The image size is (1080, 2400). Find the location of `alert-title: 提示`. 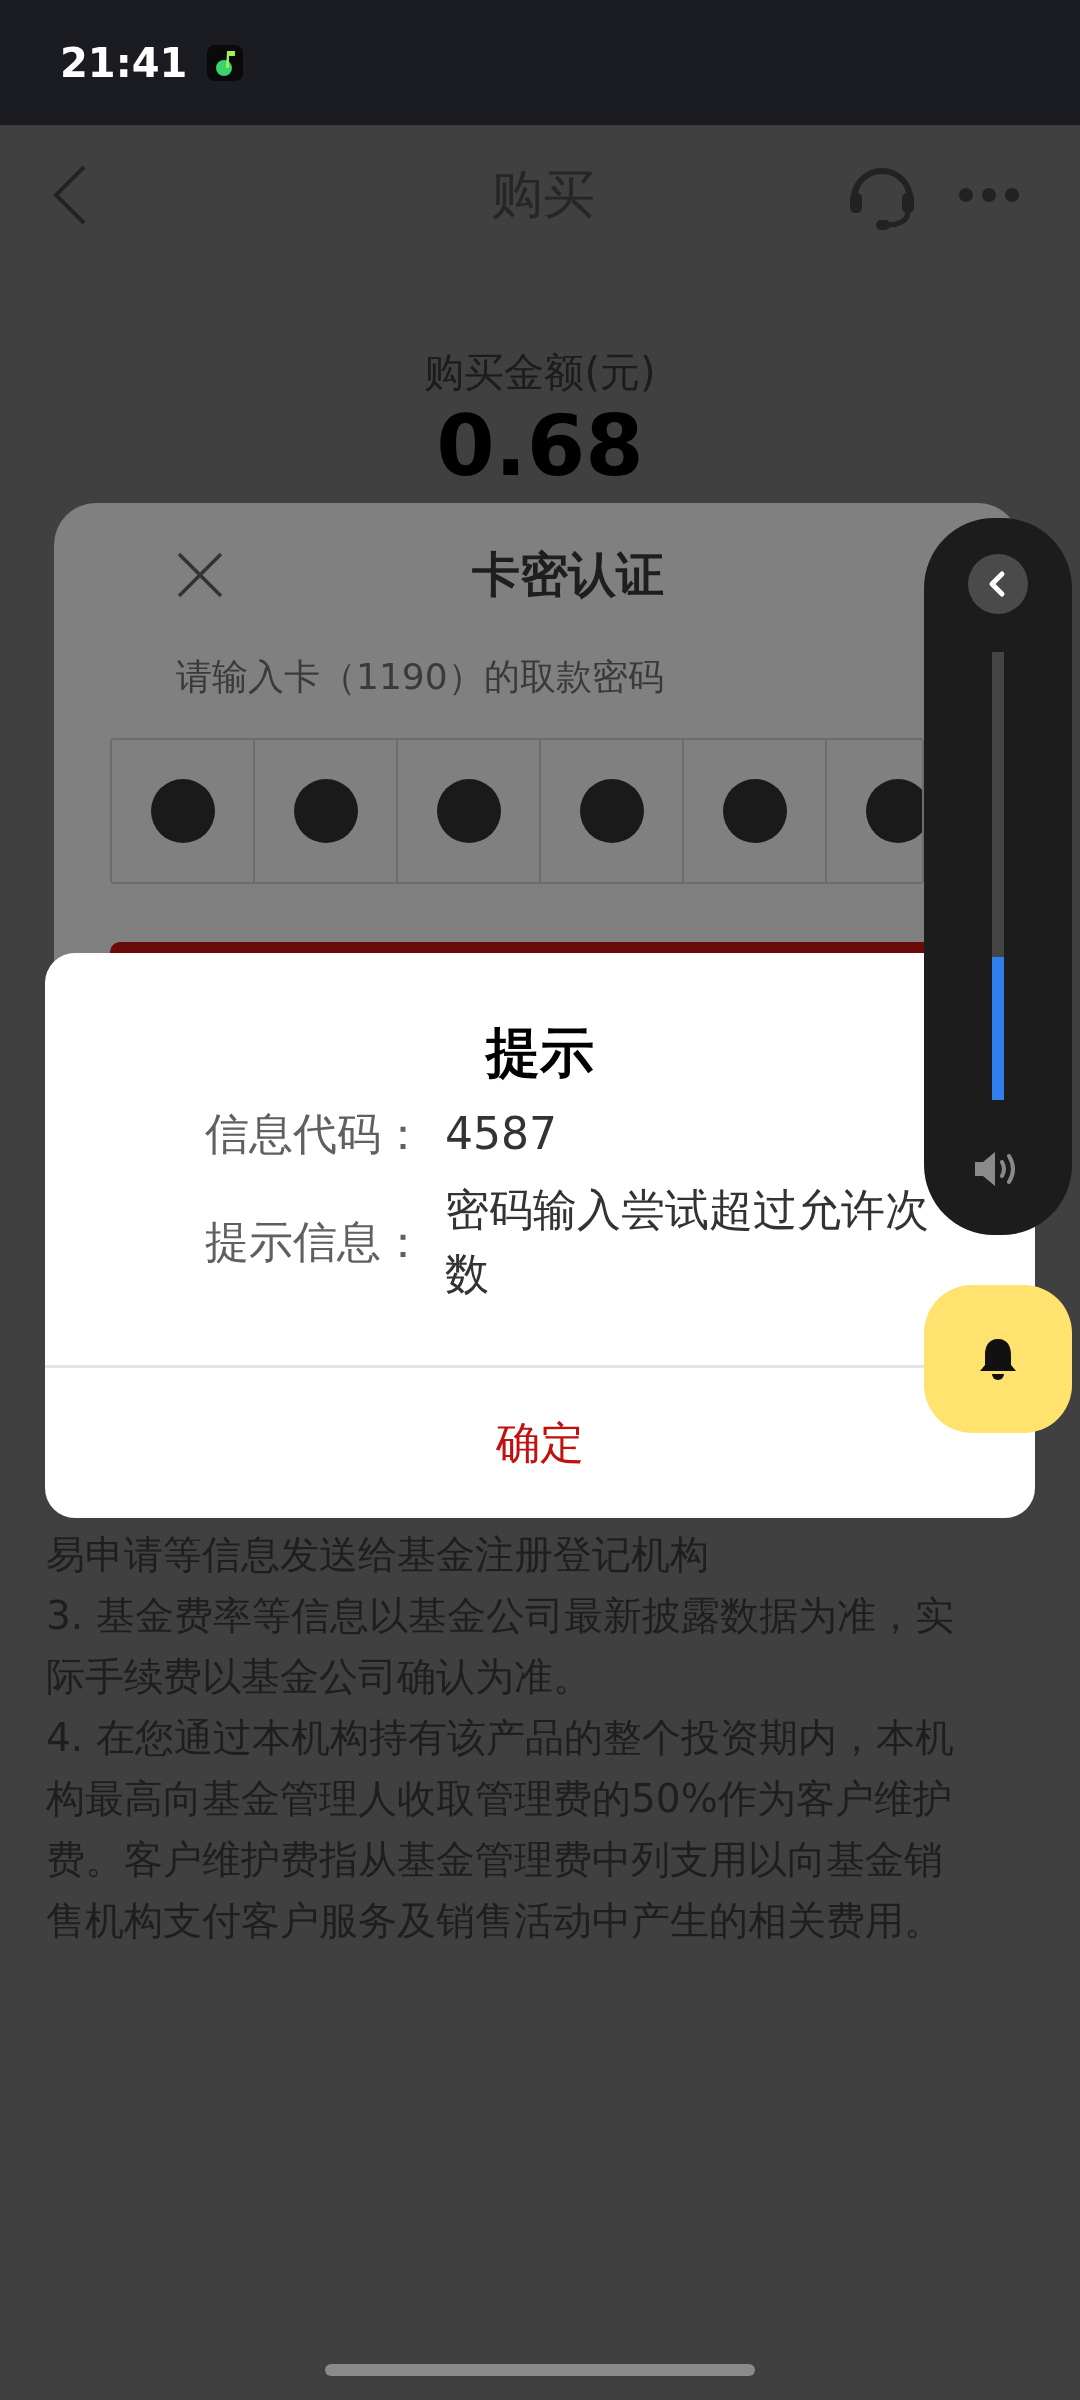

alert-title: 提示 is located at coordinates (540, 1053).